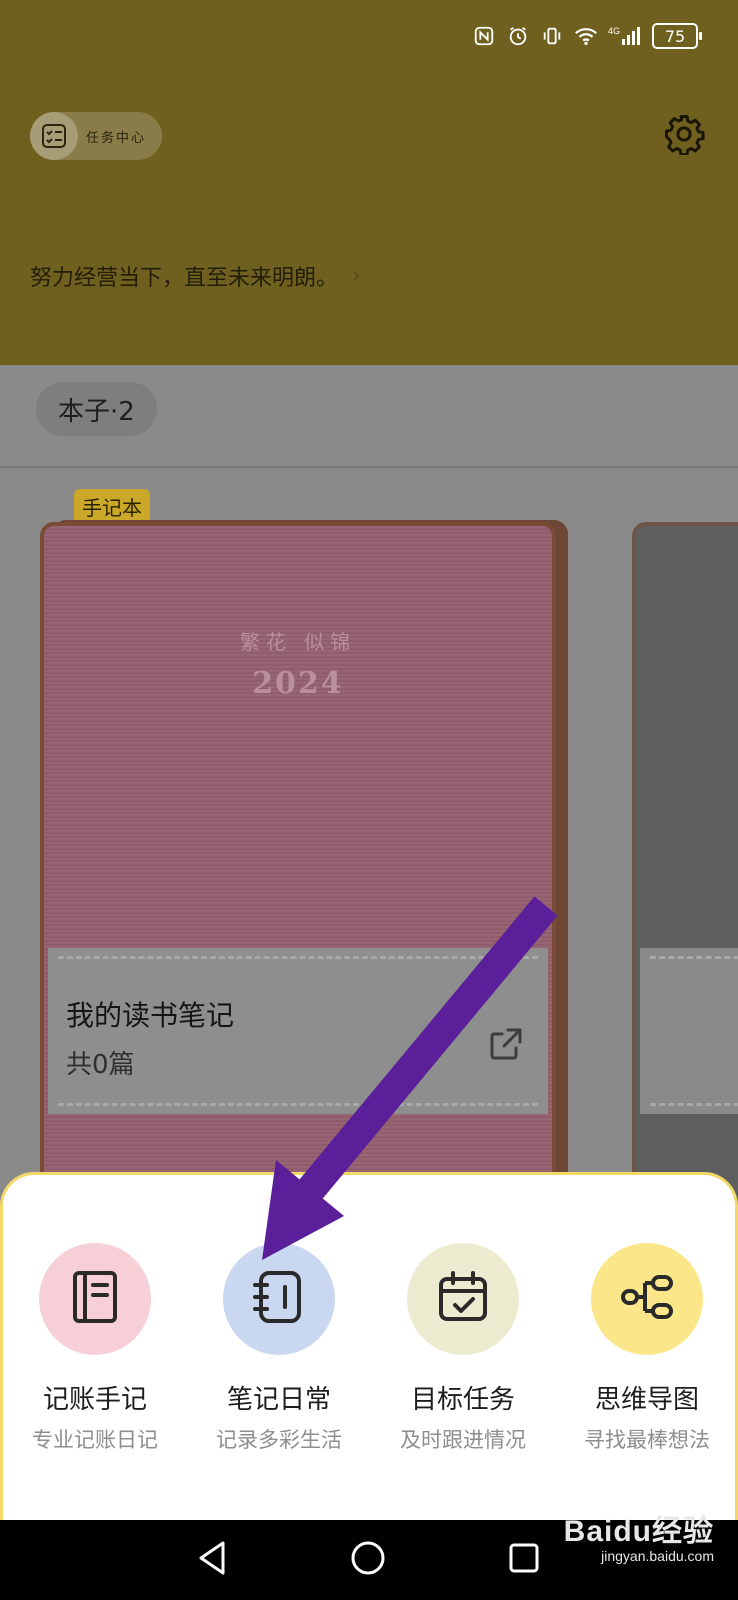 Image resolution: width=738 pixels, height=1600 pixels. I want to click on action-title: 目标任务, so click(462, 1400).